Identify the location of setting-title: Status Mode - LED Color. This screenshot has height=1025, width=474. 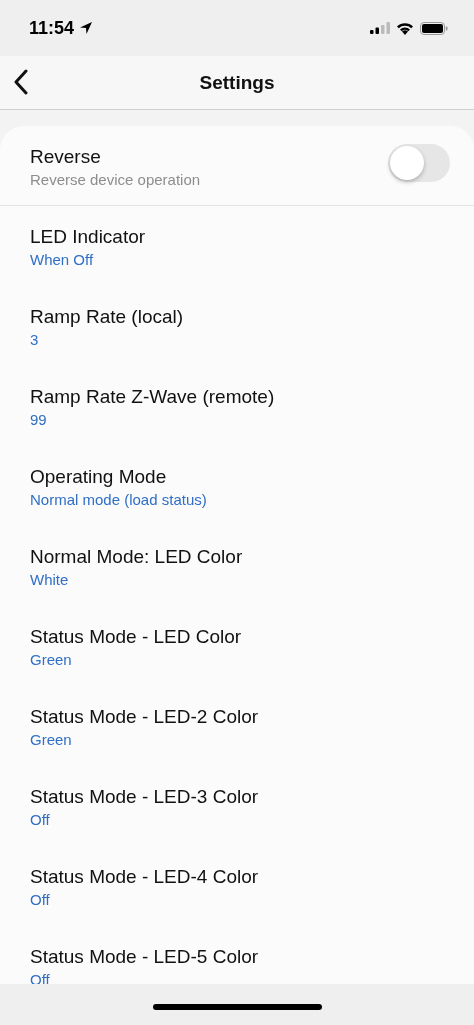
(136, 637).